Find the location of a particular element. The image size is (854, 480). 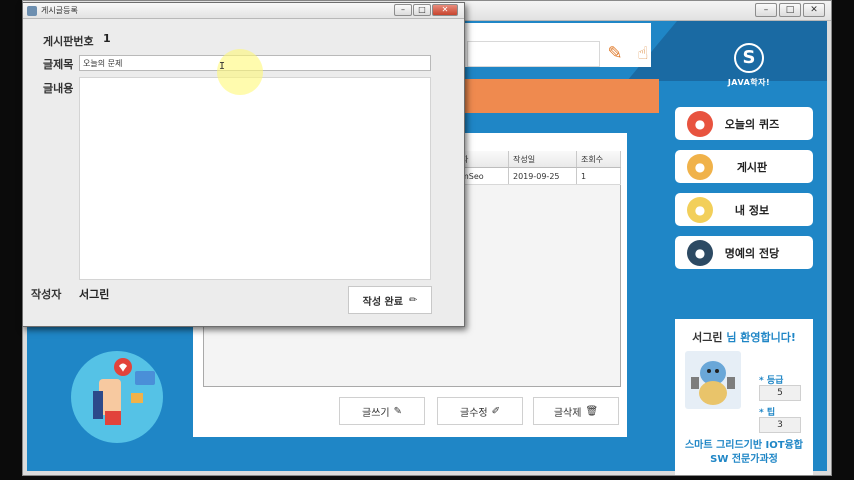

board-table: 자 작성일 조회수 mSeo 2019-09-25 1 is located at coordinates (539, 168).